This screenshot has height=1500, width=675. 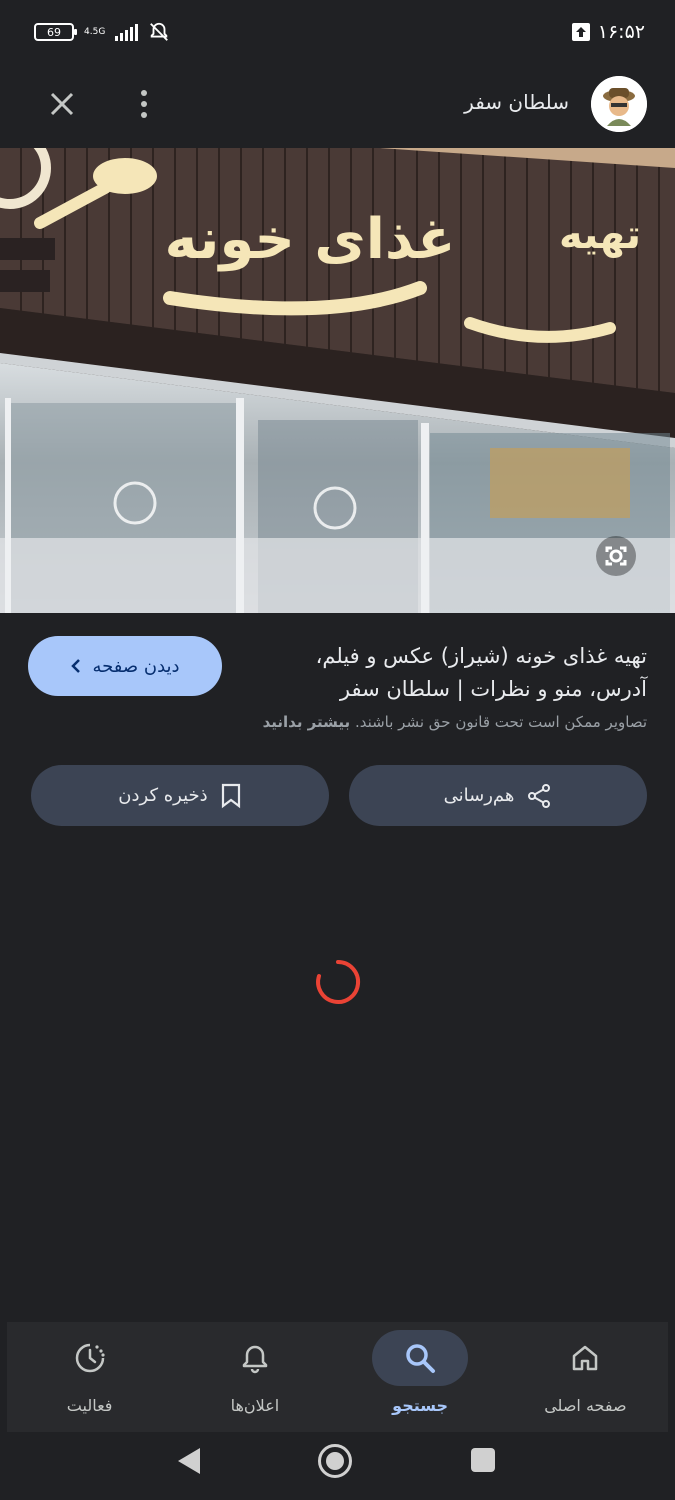 What do you see at coordinates (421, 1358) in the screenshot?
I see `search-icon` at bounding box center [421, 1358].